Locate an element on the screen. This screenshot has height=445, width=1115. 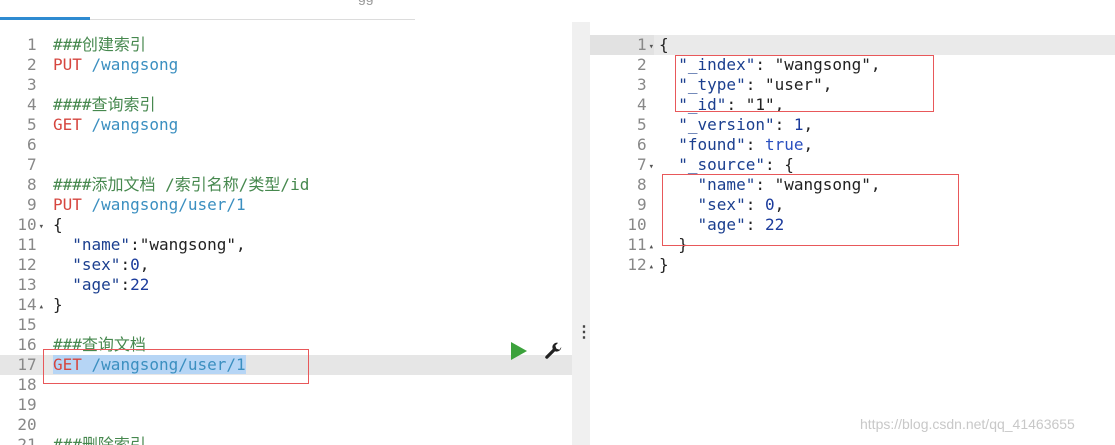
line-number-text: 10 is located at coordinates (27, 224).